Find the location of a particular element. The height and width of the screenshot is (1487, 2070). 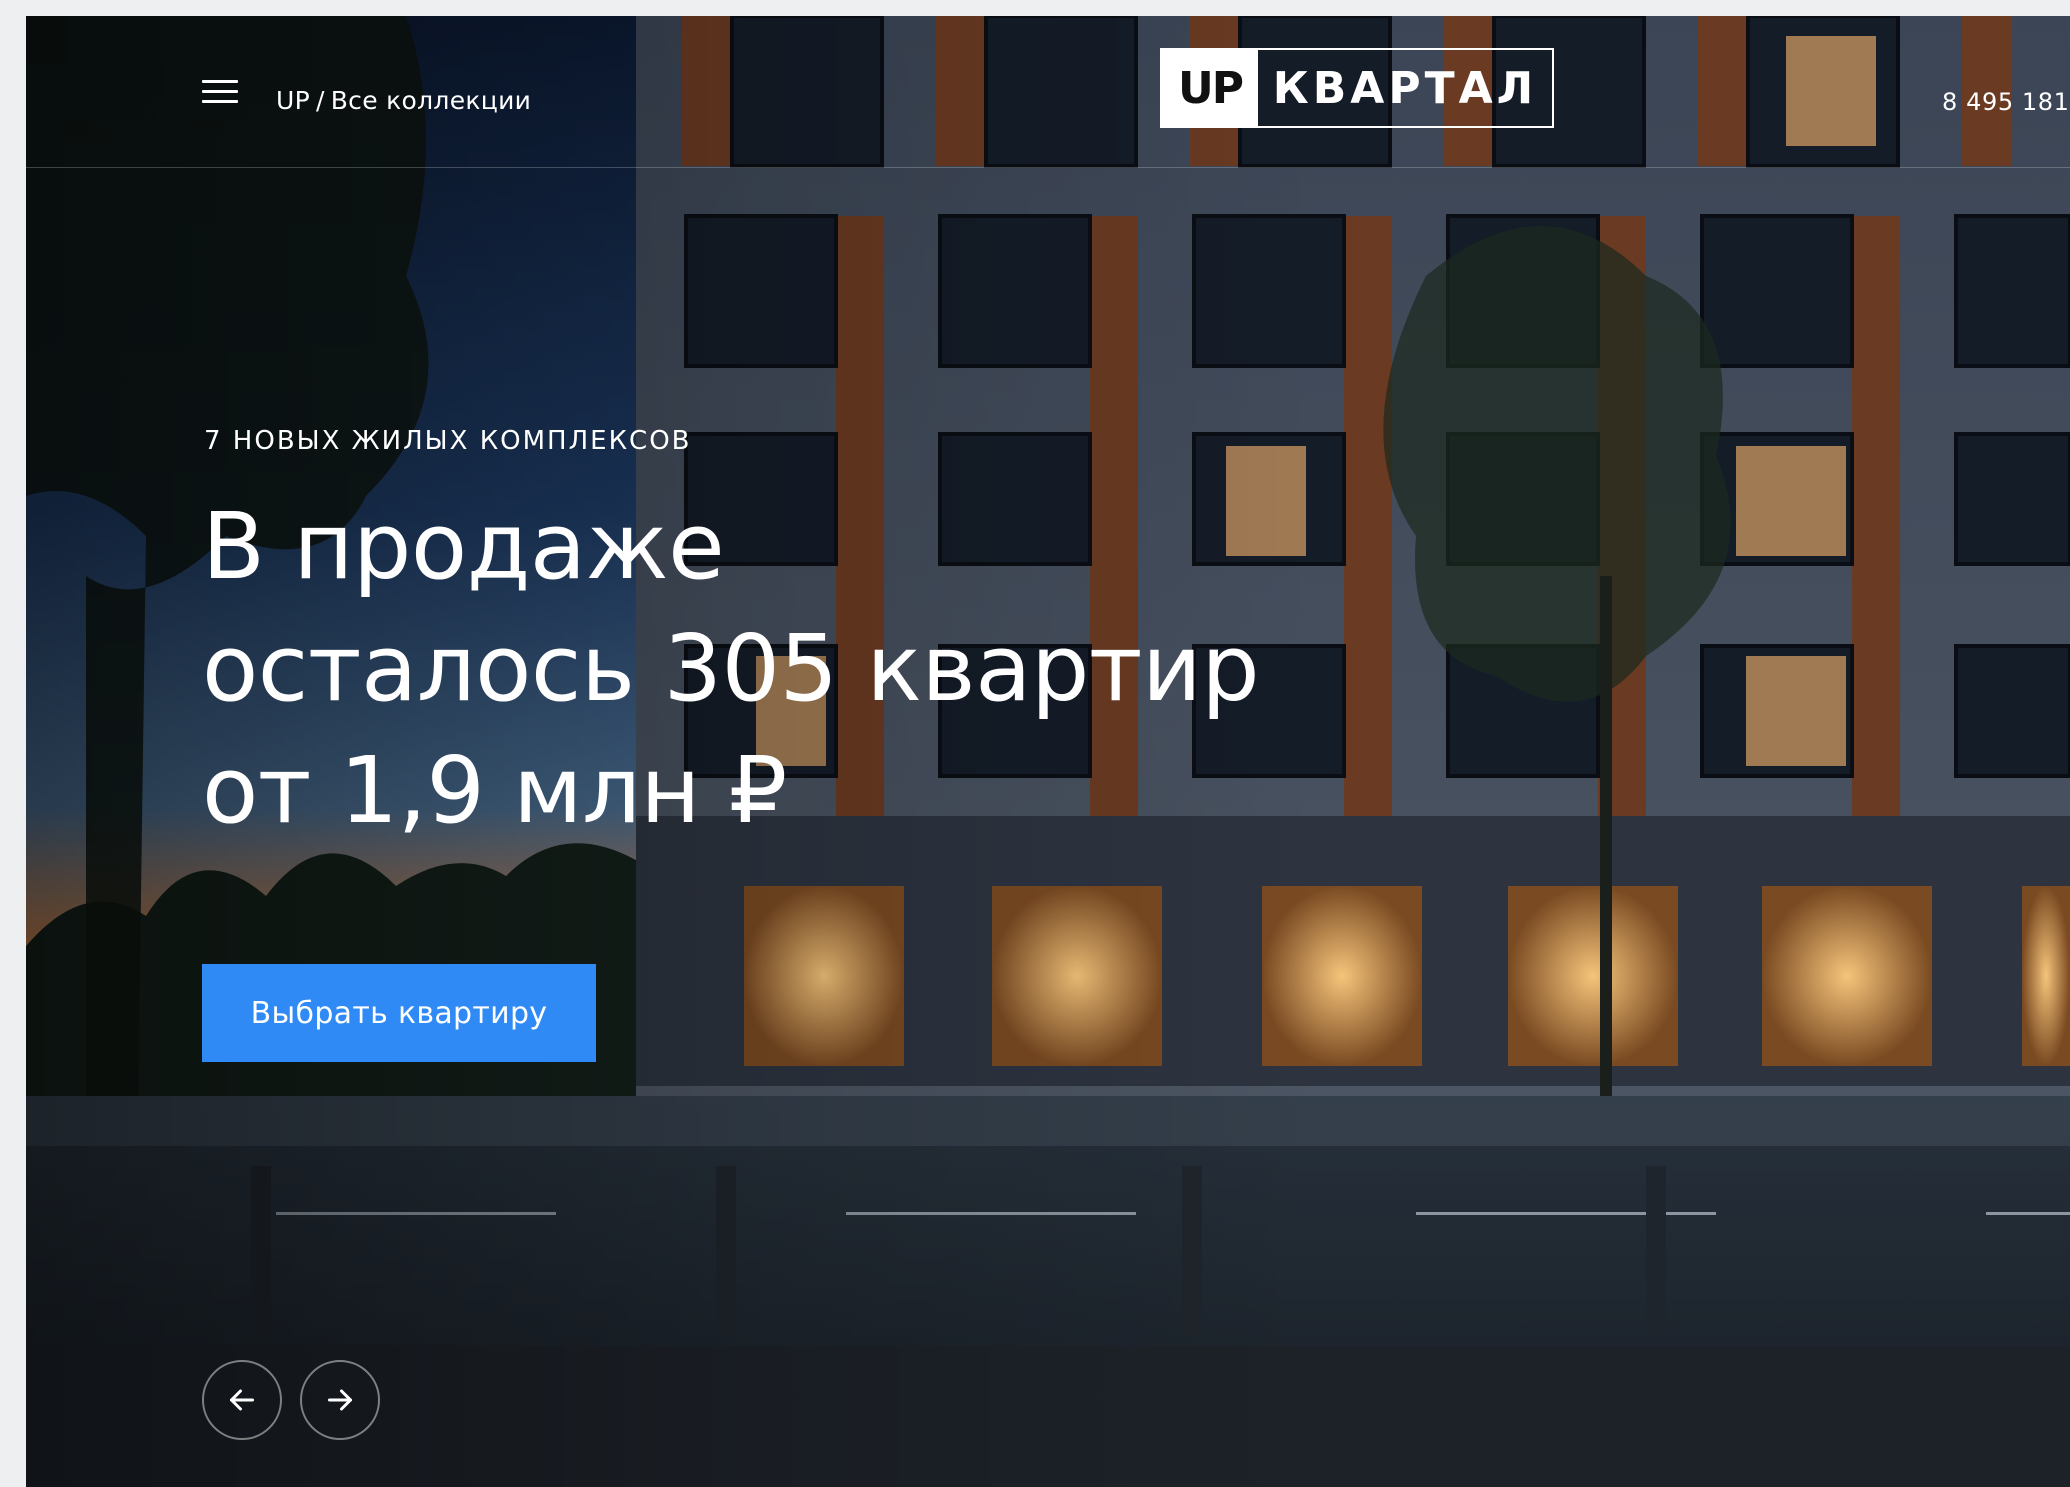

logo-mark: UP is located at coordinates (1210, 88).